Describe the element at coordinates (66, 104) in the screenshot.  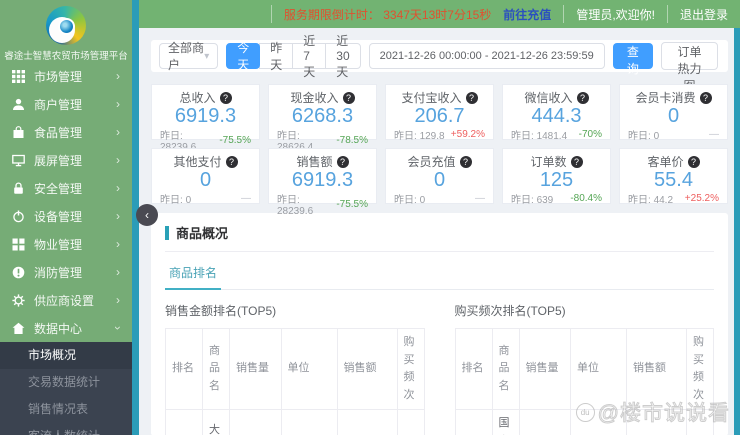
I see `sidebar-item-merchant: 商户管理 ›` at that location.